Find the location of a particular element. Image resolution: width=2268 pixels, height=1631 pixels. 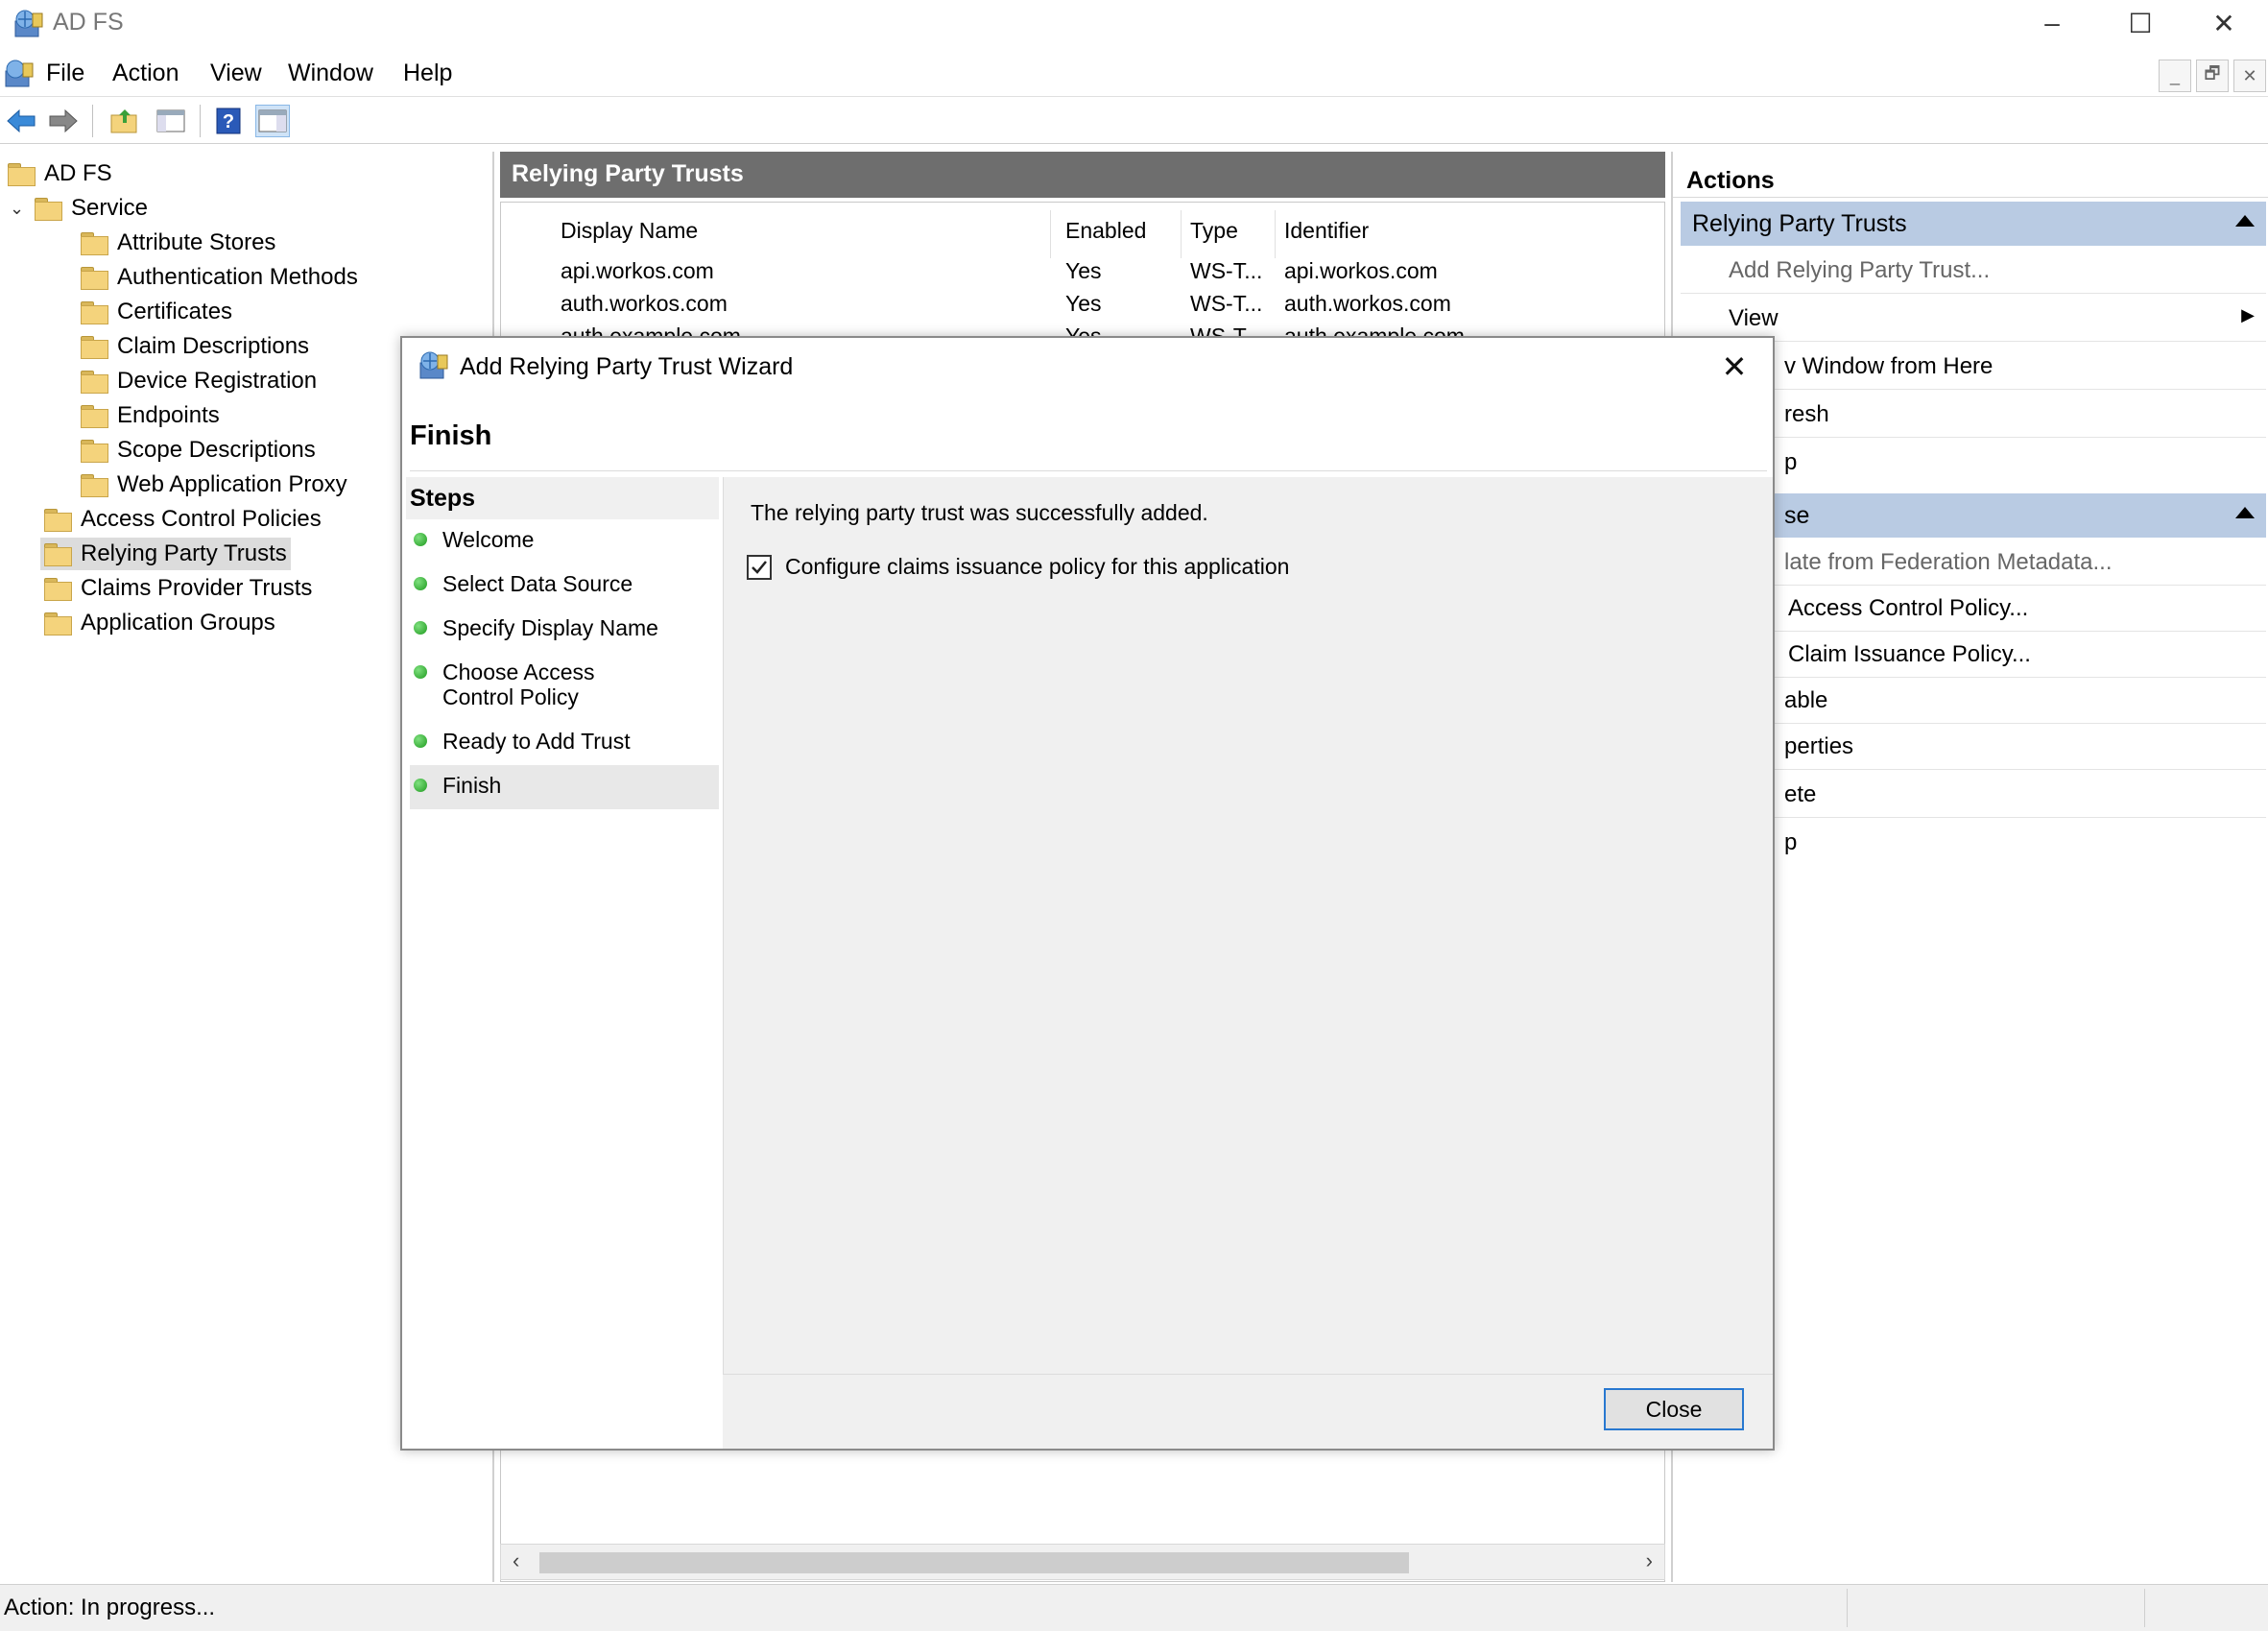

show-hide-action-pane-icon is located at coordinates (272, 120).